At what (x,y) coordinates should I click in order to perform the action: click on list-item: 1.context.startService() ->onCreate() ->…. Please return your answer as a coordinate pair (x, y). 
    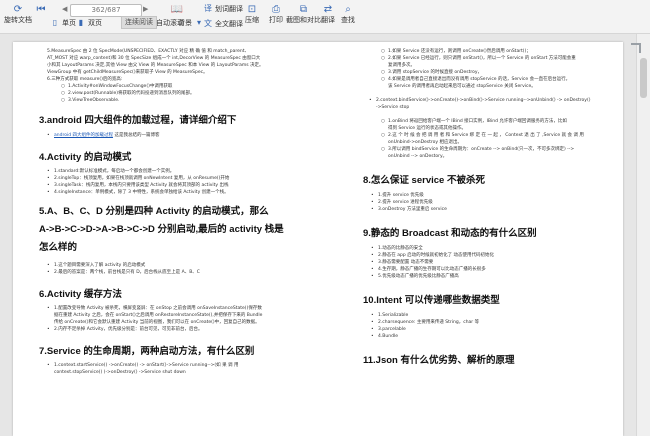
    Looking at the image, I should click on (183, 365).